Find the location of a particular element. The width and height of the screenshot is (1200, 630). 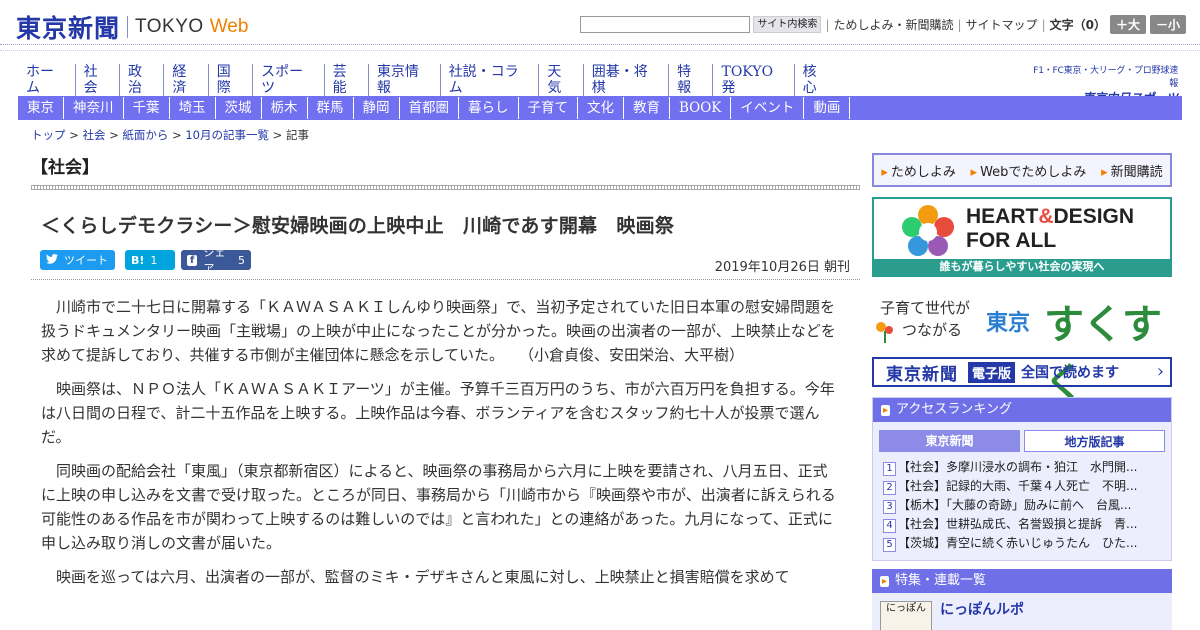

facebook-icon: f is located at coordinates (192, 260).